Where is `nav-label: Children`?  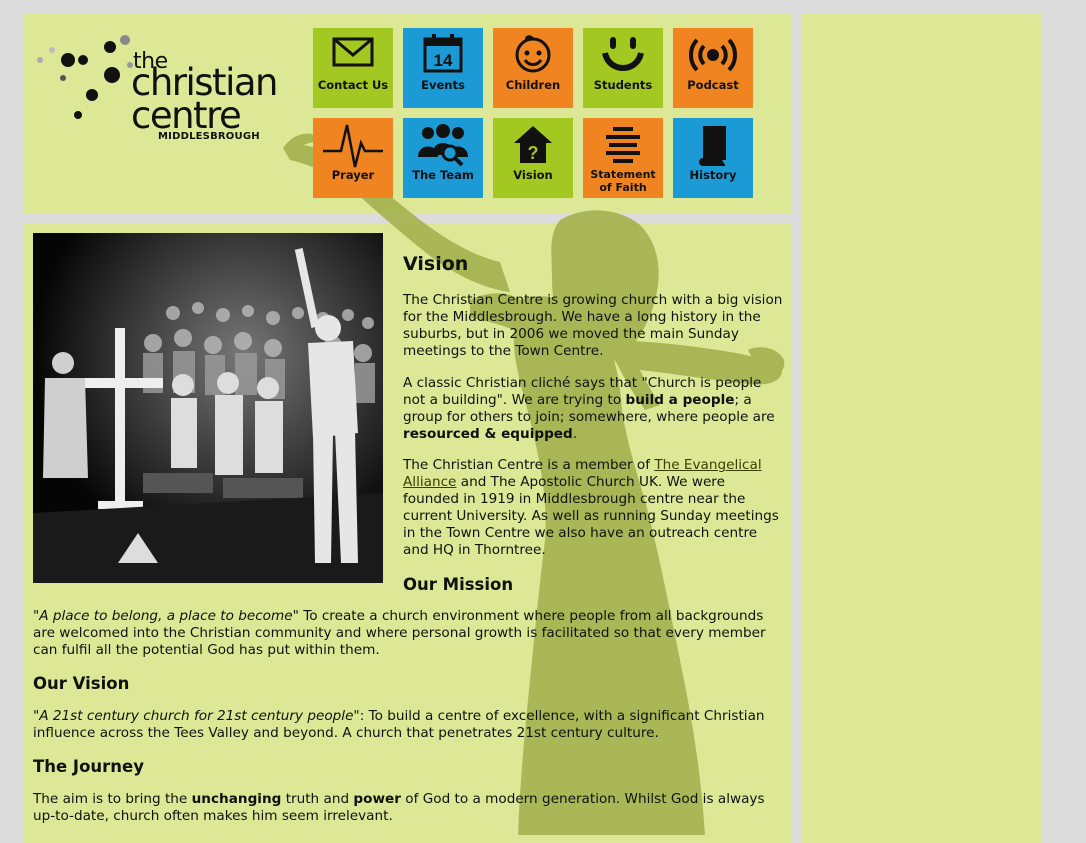
nav-label: Children is located at coordinates (533, 85).